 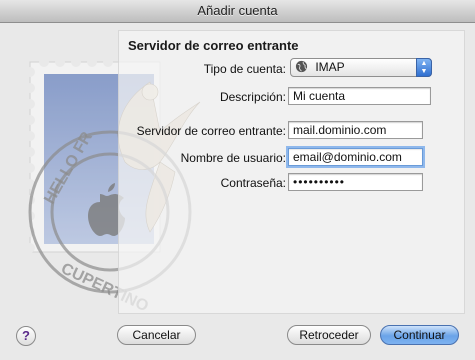 What do you see at coordinates (355, 130) in the screenshot?
I see `incoming-server-field: mail.dominio.com` at bounding box center [355, 130].